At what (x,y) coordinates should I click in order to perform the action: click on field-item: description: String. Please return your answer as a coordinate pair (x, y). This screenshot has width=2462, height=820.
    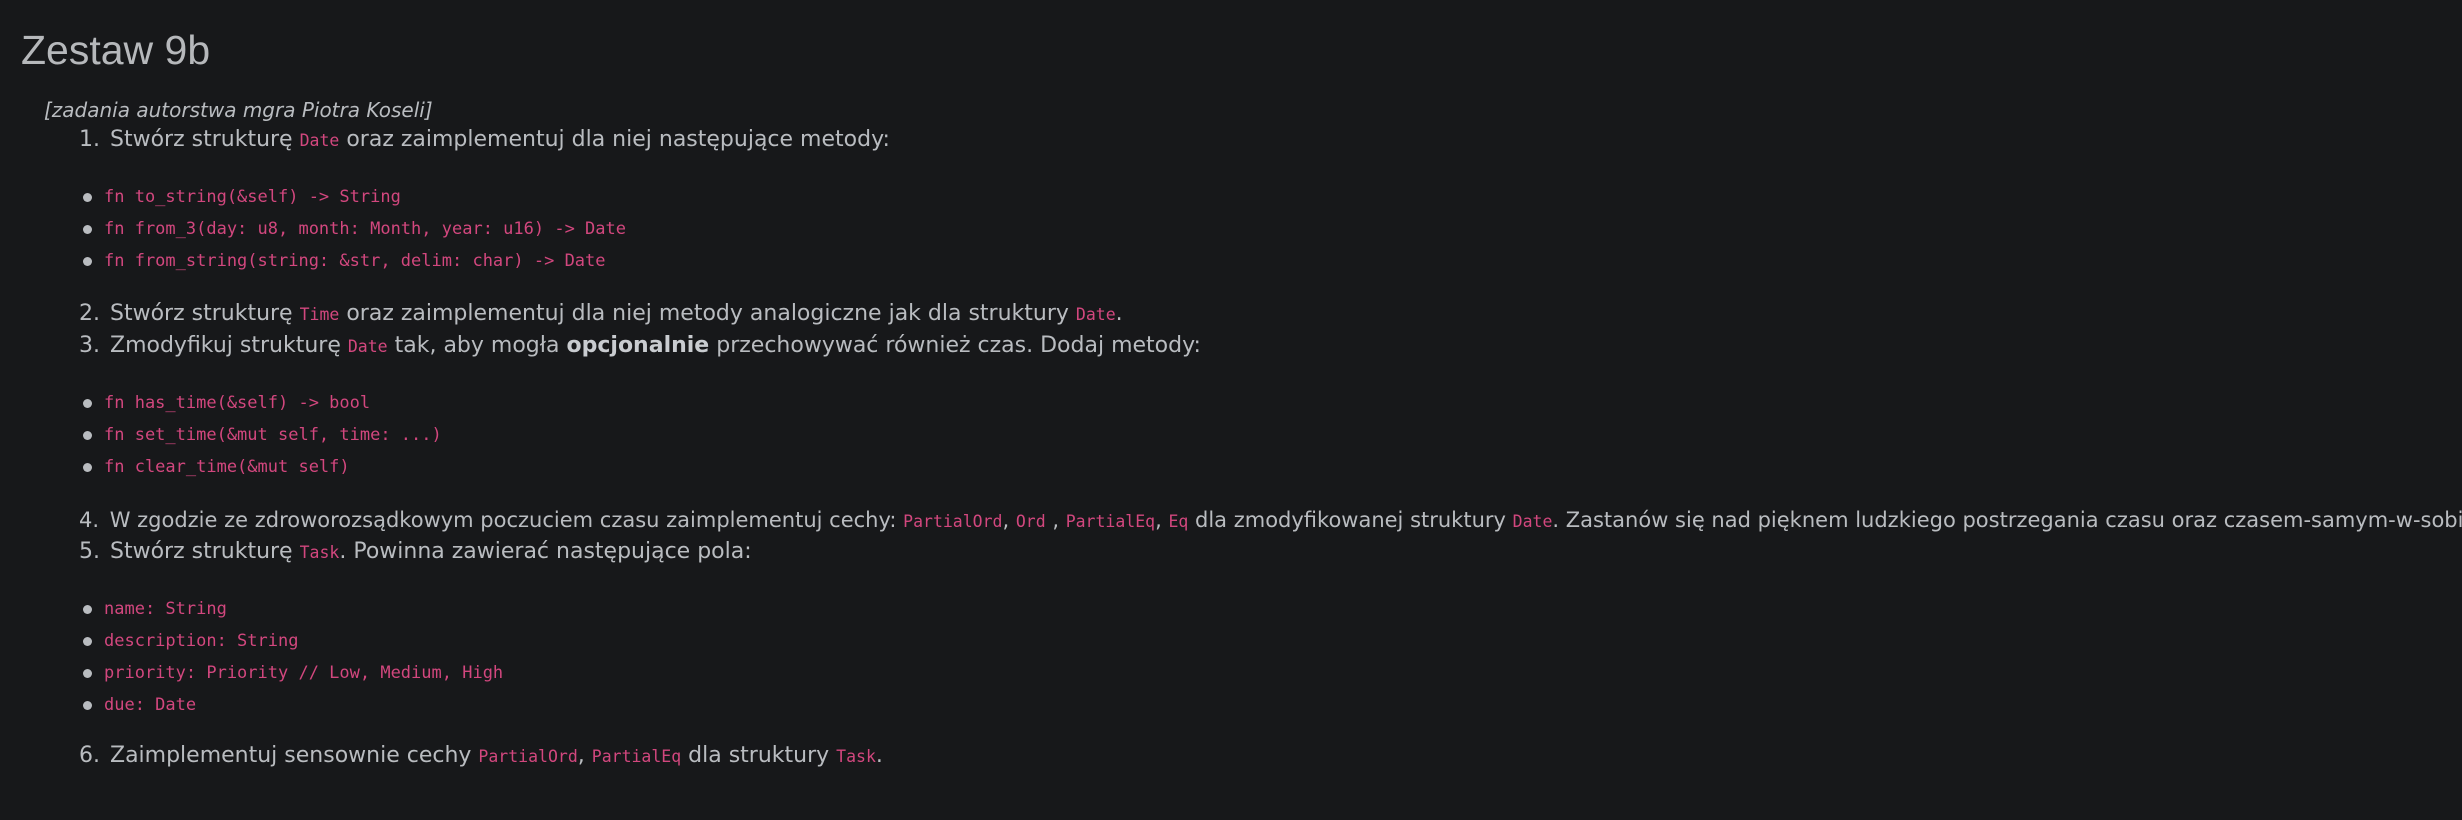
    Looking at the image, I should click on (201, 641).